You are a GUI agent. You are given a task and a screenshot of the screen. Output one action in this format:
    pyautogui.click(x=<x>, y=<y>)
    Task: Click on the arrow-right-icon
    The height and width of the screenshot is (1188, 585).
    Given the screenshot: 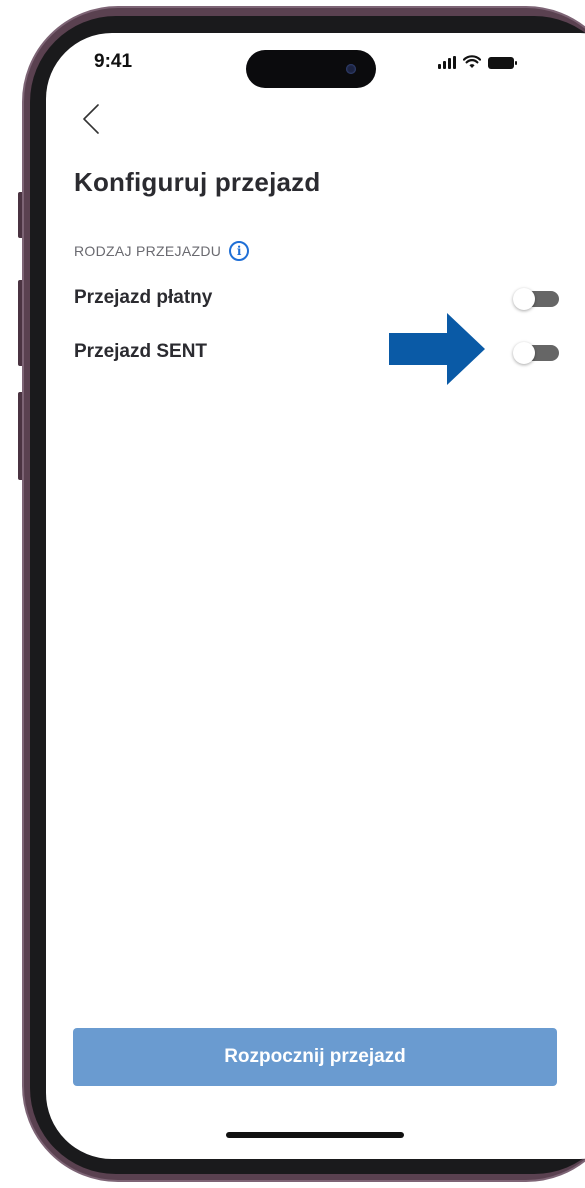 What is the action you would take?
    pyautogui.click(x=437, y=351)
    